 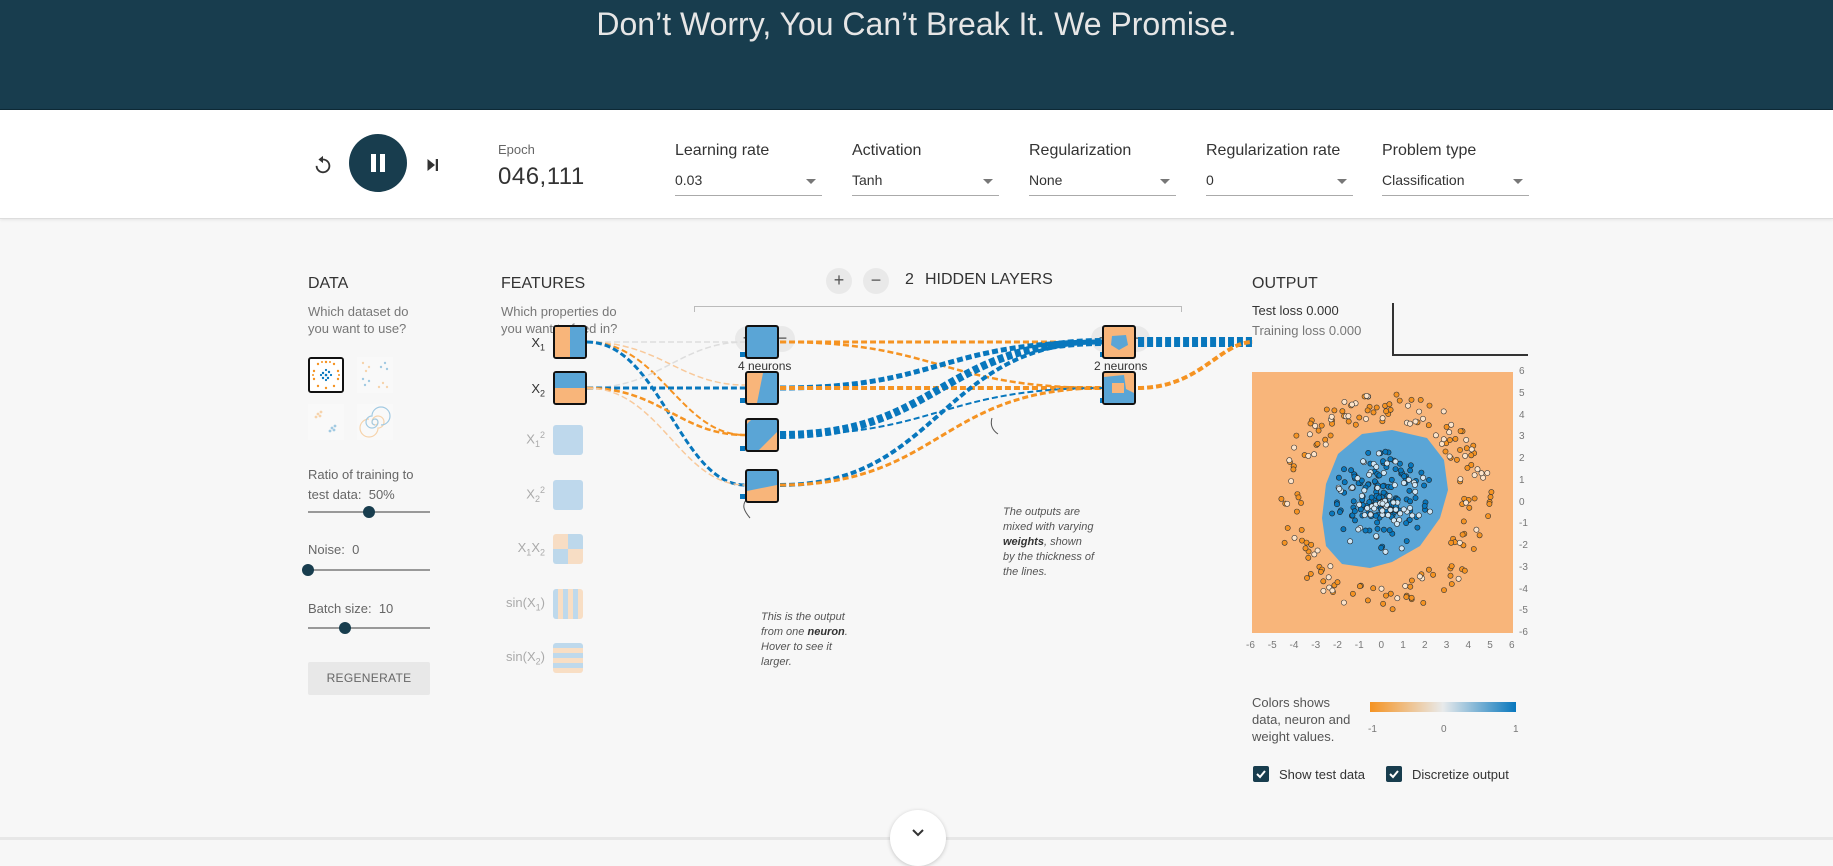 I want to click on feature-label-x1: X1, so click(x=520, y=344).